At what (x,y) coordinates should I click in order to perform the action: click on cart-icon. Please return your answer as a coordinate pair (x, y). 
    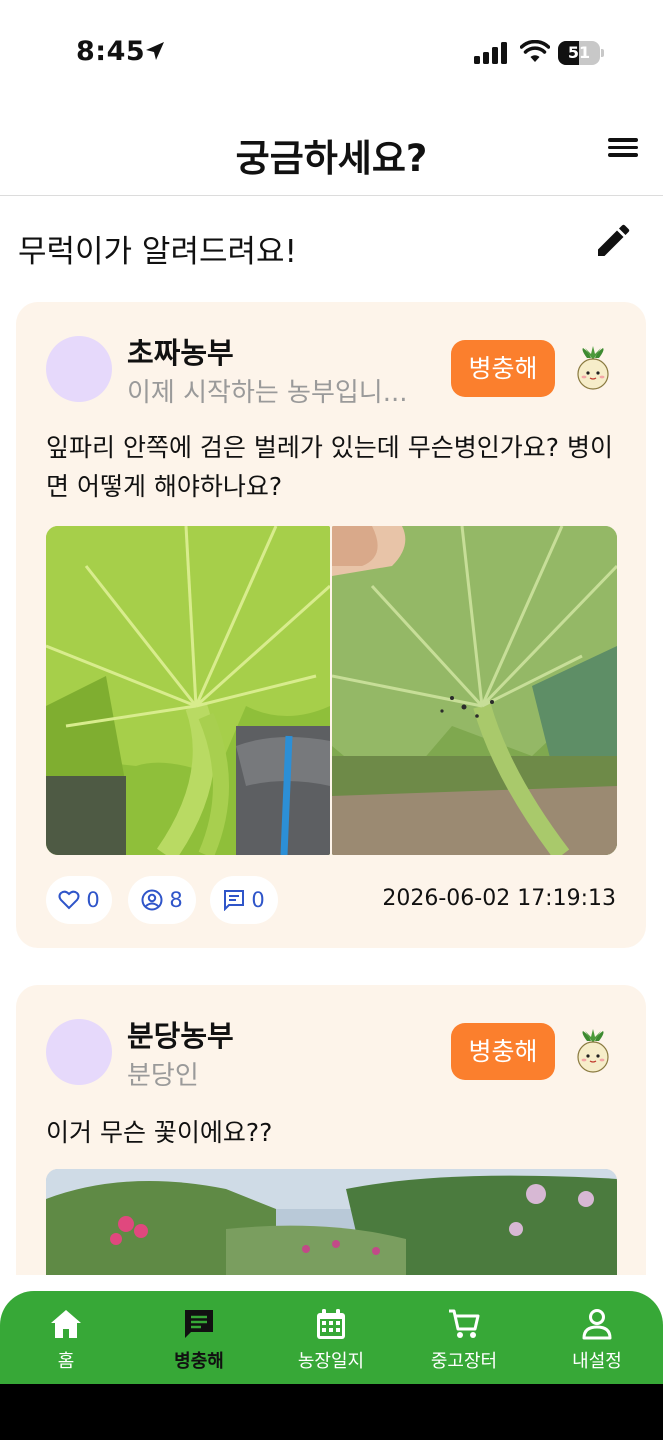
    Looking at the image, I should click on (464, 1323).